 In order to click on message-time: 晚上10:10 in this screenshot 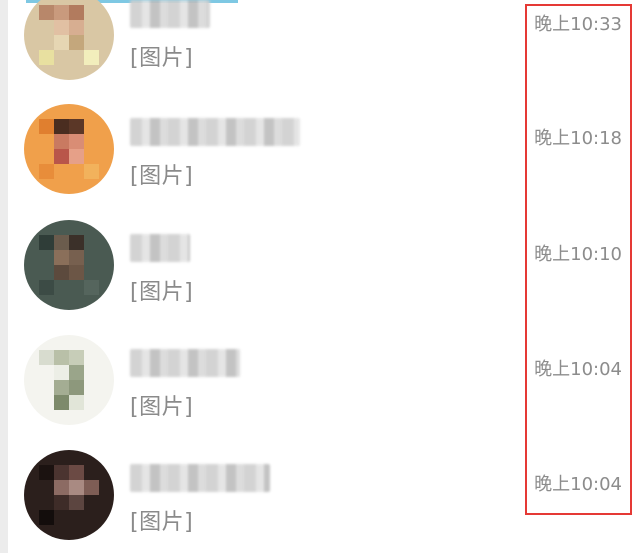, I will do `click(578, 254)`.